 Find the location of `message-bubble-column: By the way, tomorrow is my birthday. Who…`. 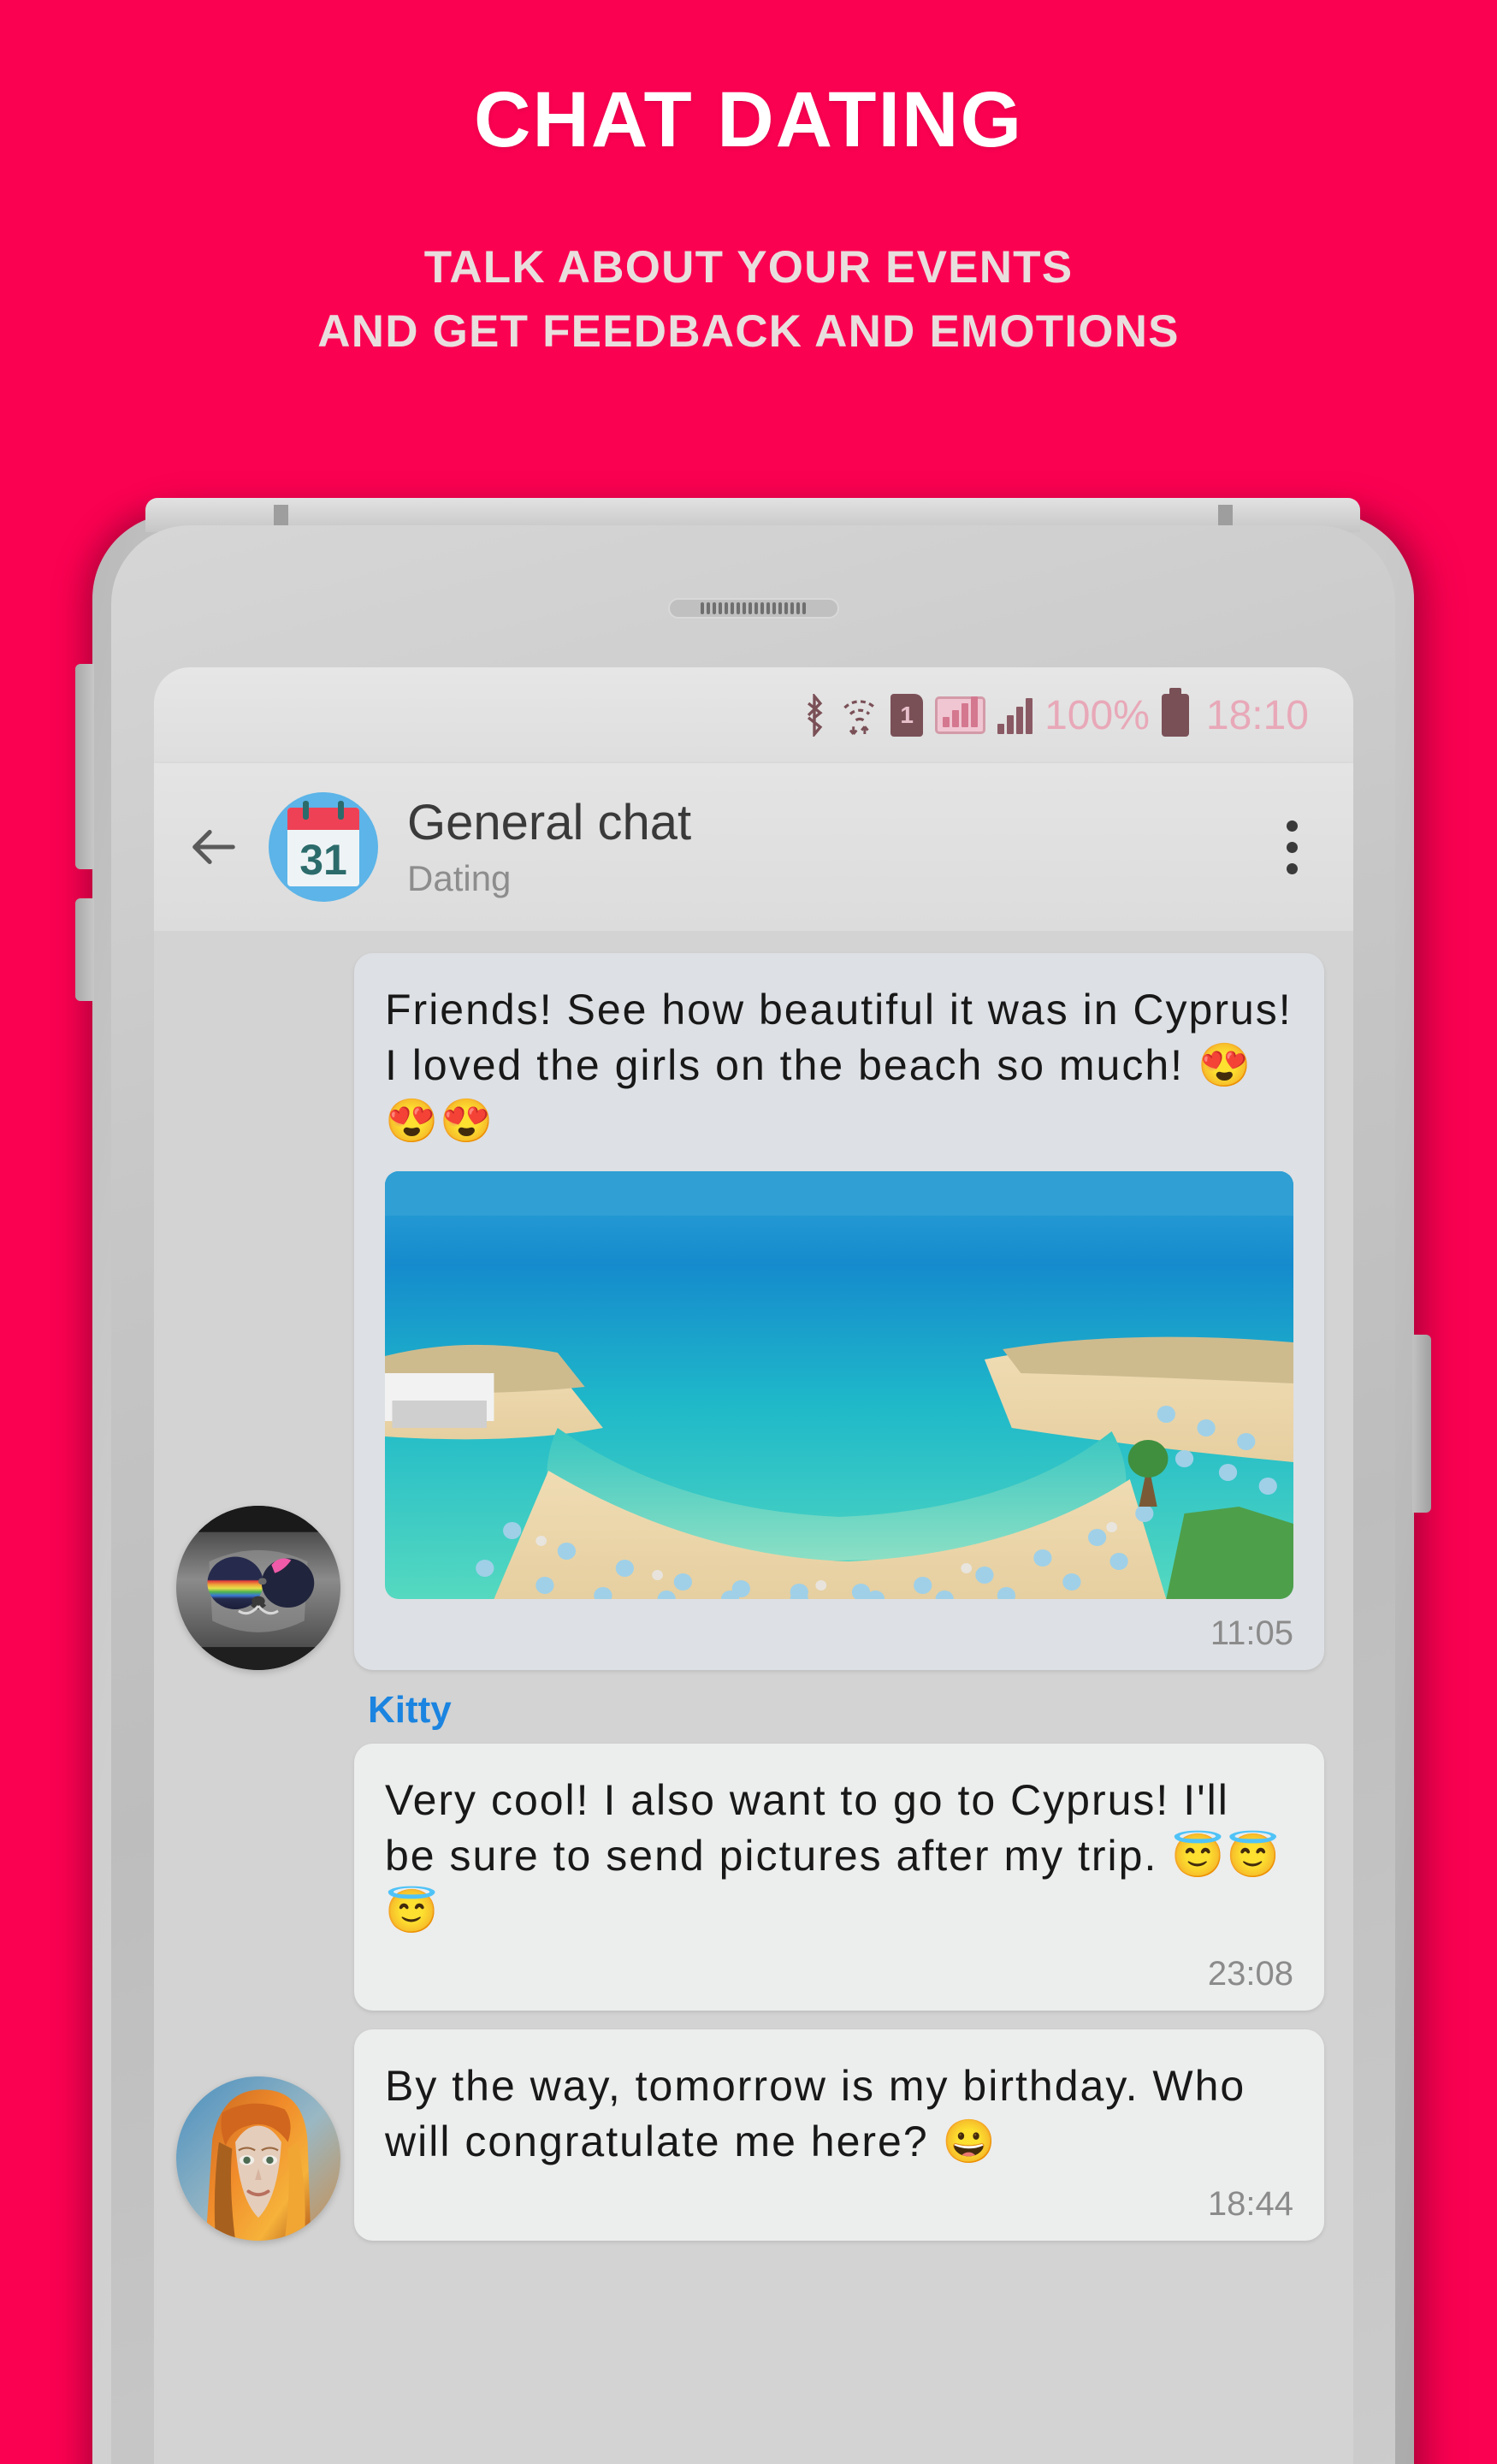

message-bubble-column: By the way, tomorrow is my birthday. Who… is located at coordinates (839, 2135).